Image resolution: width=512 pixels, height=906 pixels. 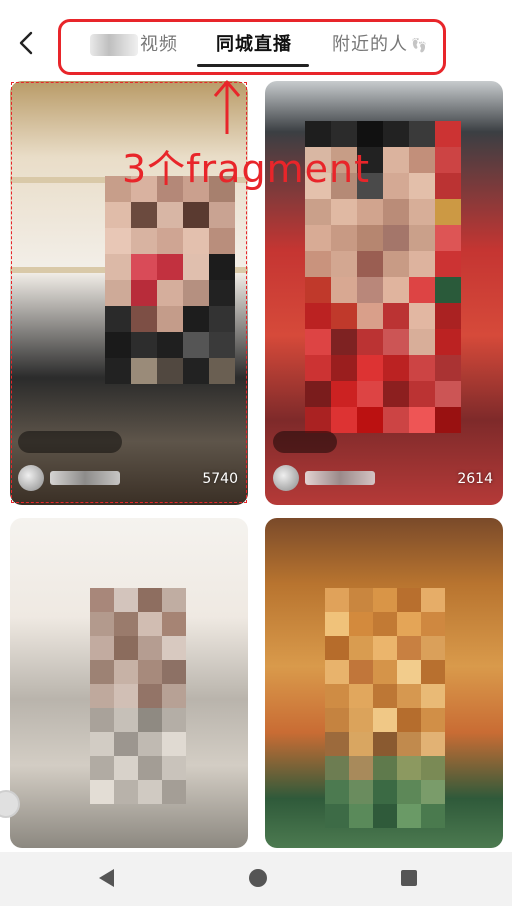 I want to click on circle-home-icon, so click(x=258, y=878).